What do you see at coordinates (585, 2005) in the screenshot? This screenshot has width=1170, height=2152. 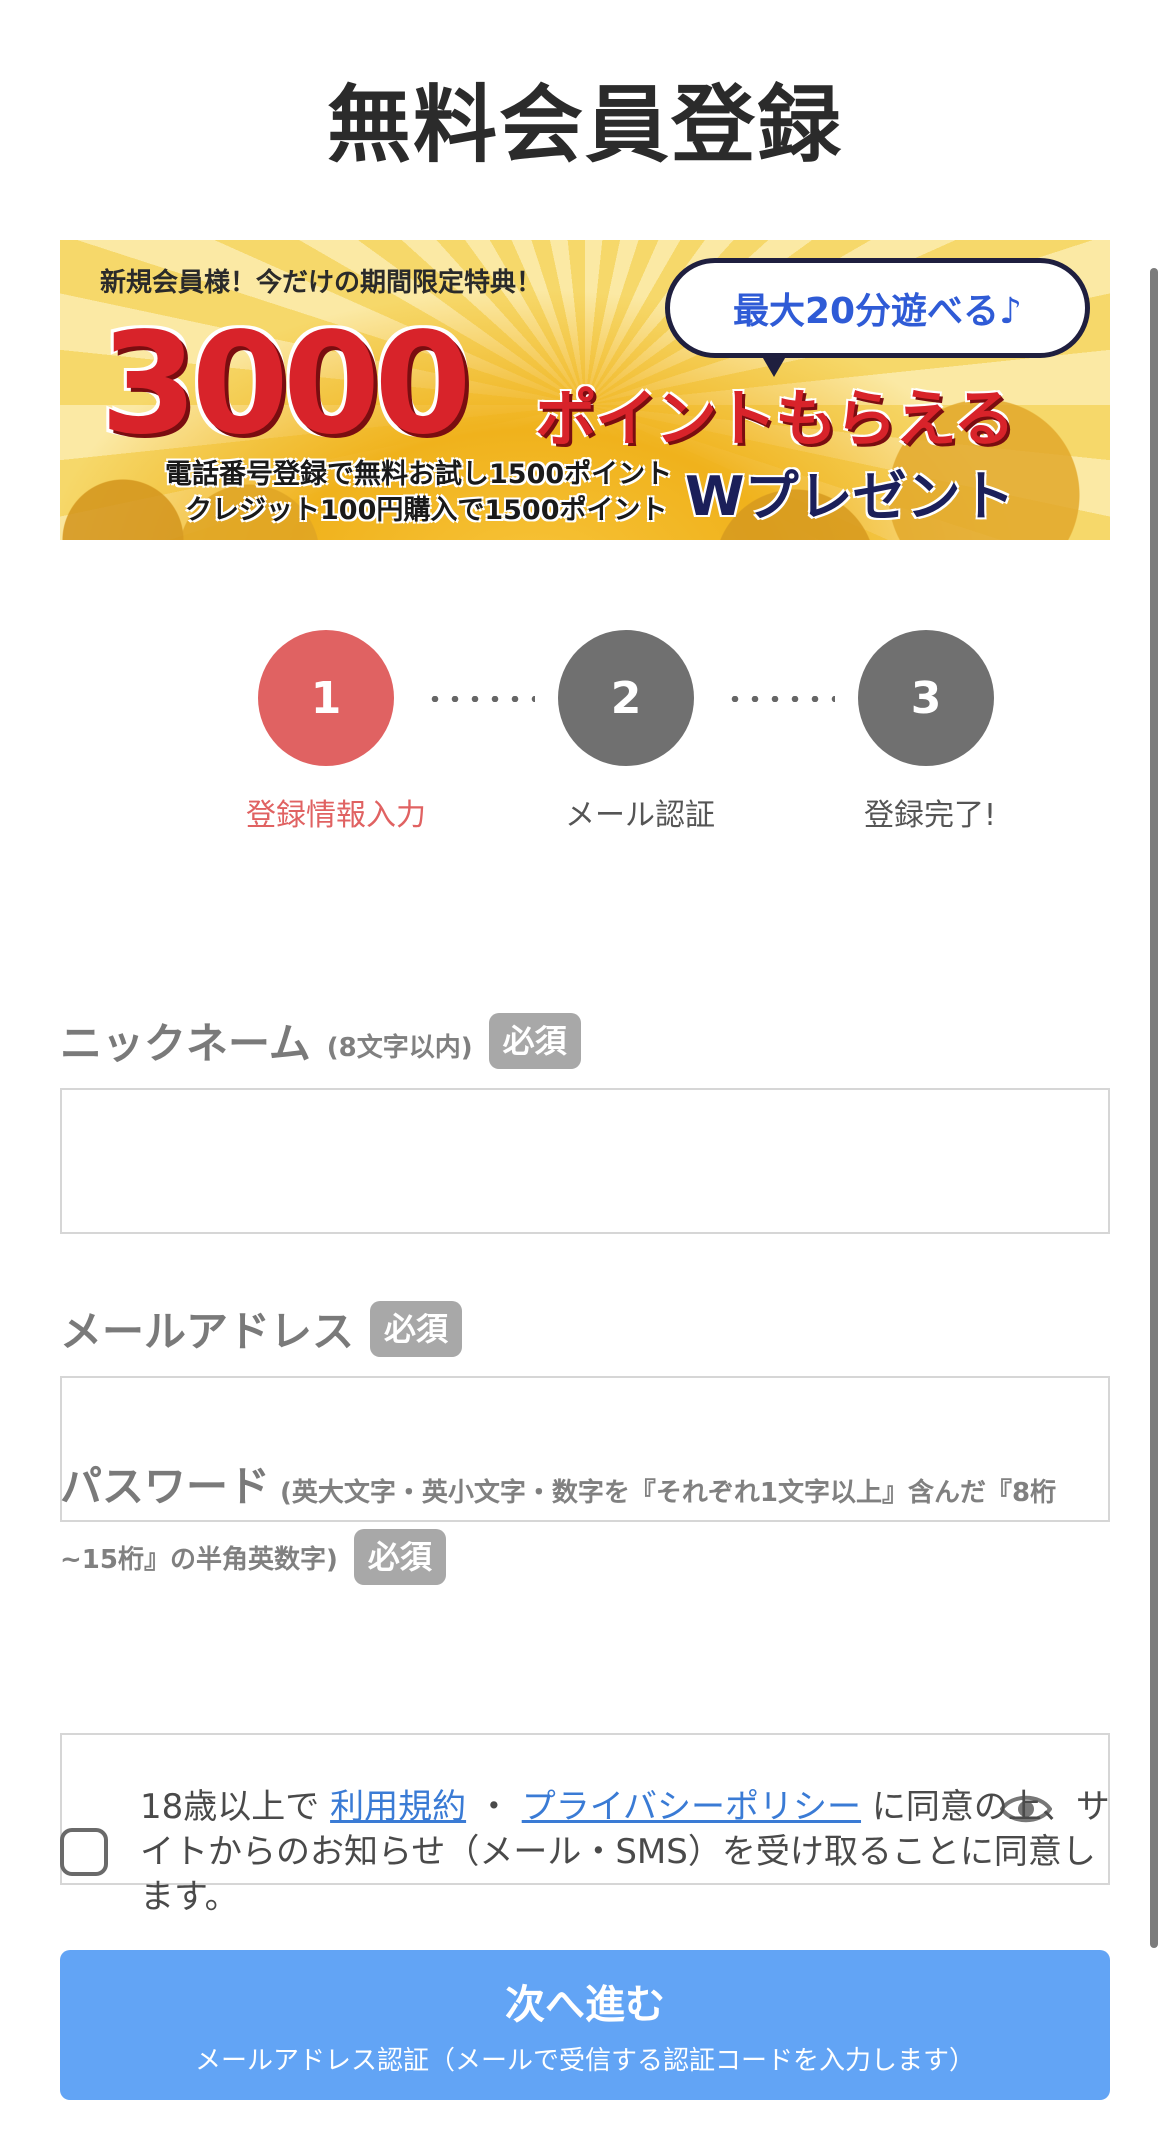 I see `next-button-label: 次へ進む` at bounding box center [585, 2005].